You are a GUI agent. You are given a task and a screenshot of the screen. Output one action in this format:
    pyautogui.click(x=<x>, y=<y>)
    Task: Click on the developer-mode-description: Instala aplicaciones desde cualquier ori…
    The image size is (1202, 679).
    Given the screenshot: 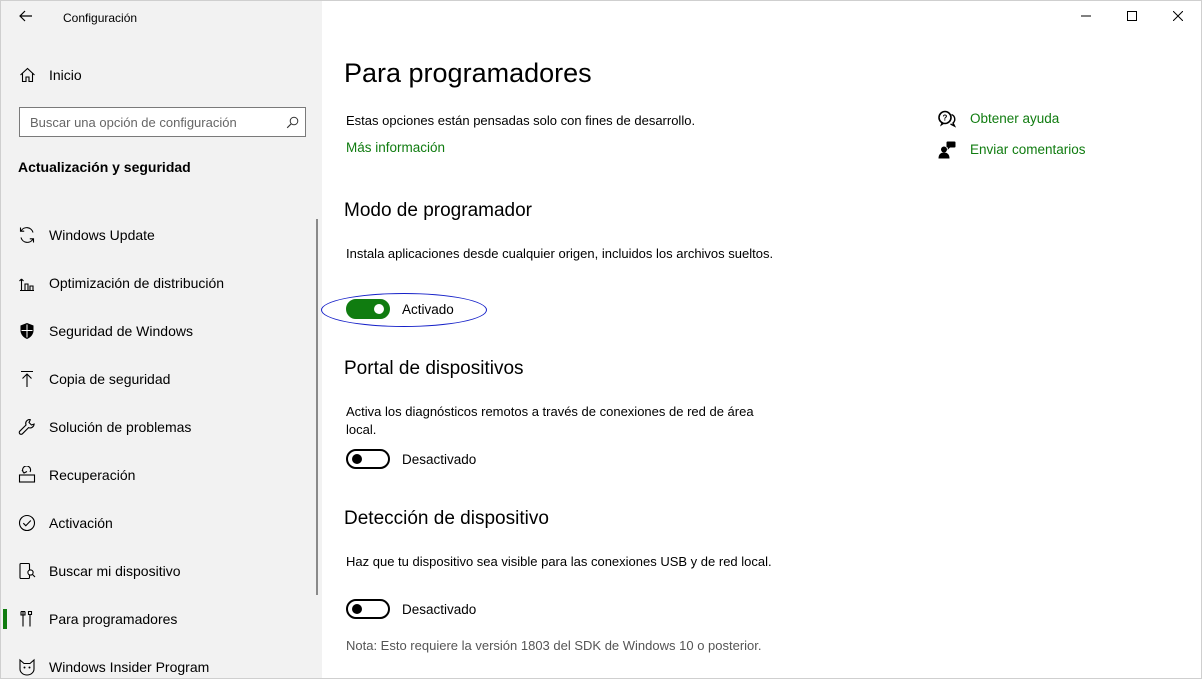 What is the action you would take?
    pyautogui.click(x=560, y=253)
    